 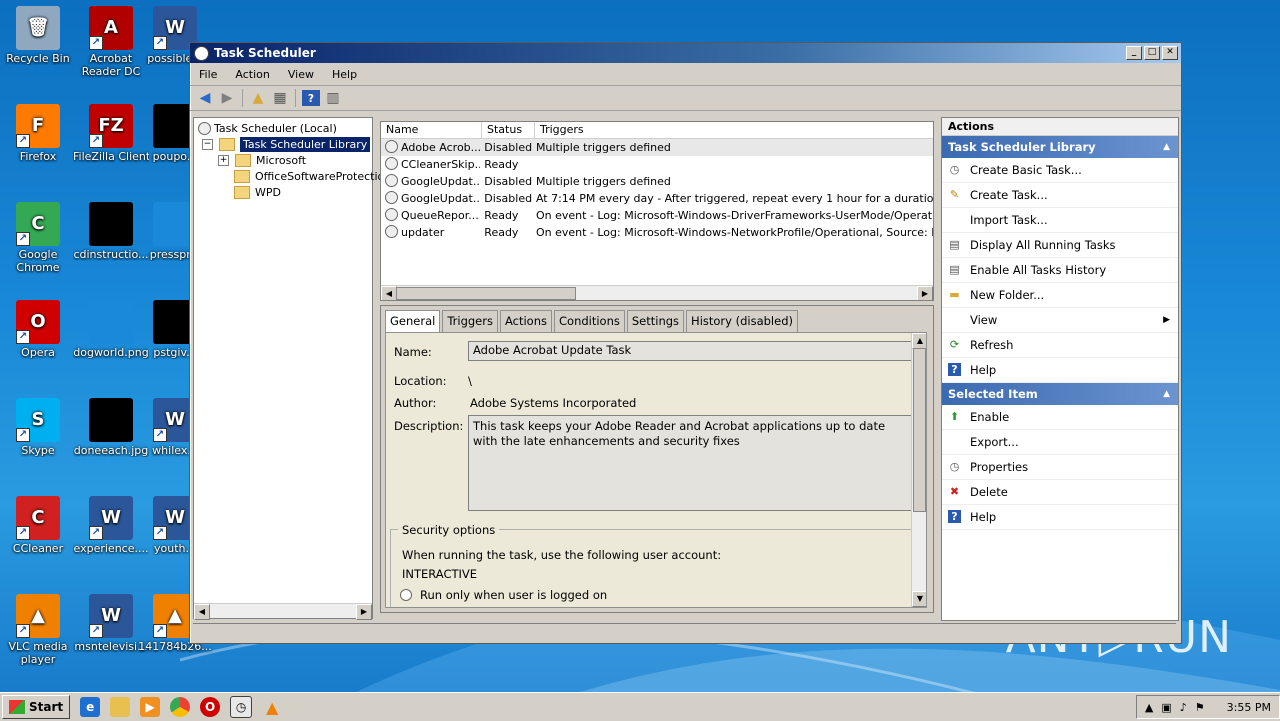 I want to click on collapse-icon: −, so click(x=207, y=144).